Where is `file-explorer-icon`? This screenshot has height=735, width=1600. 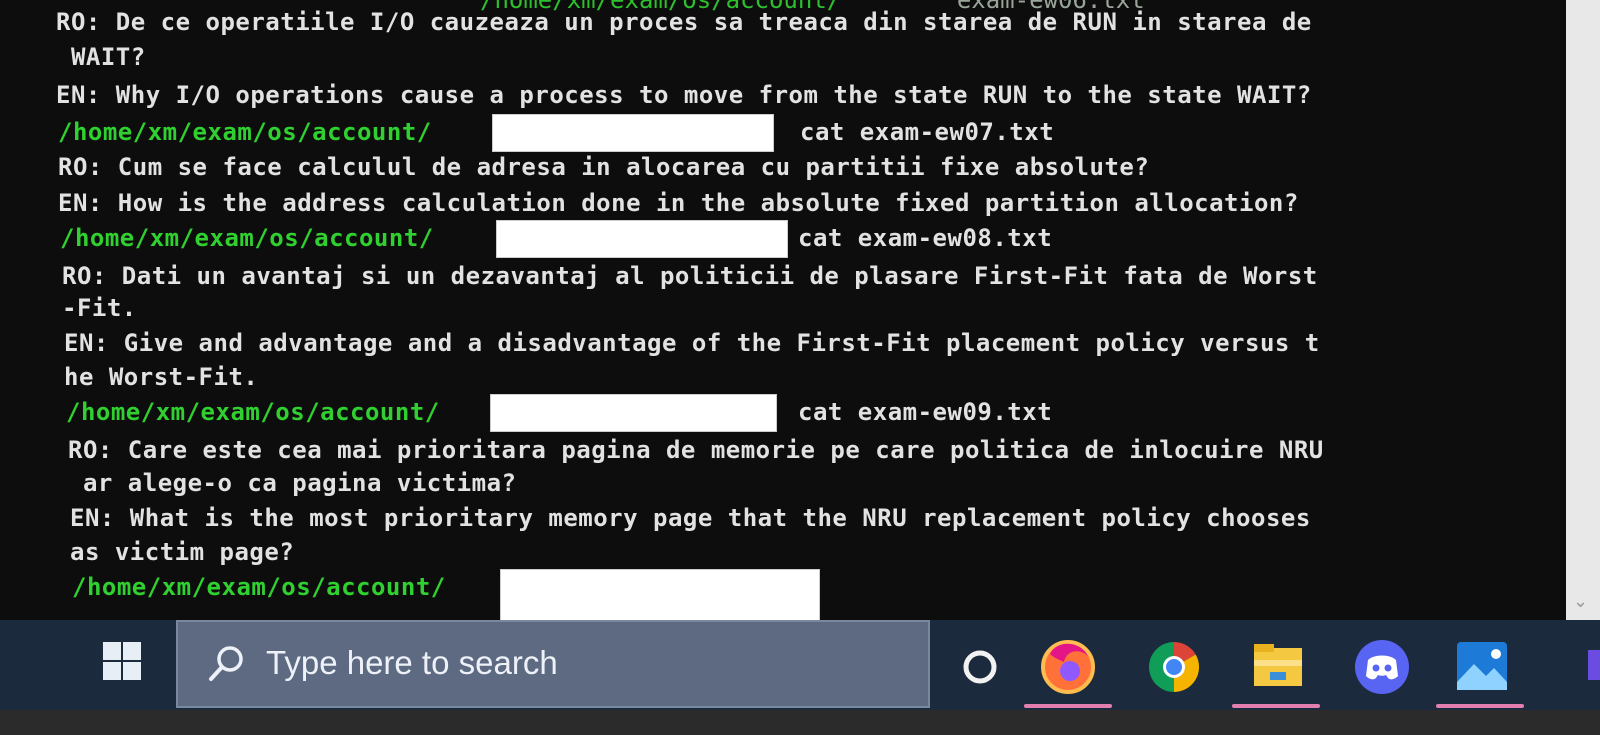
file-explorer-icon is located at coordinates (1278, 664).